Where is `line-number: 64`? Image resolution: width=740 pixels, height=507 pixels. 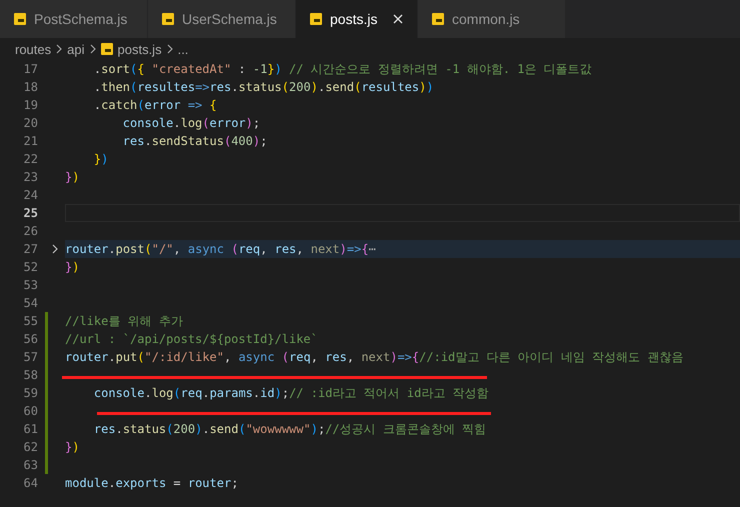 line-number: 64 is located at coordinates (30, 483).